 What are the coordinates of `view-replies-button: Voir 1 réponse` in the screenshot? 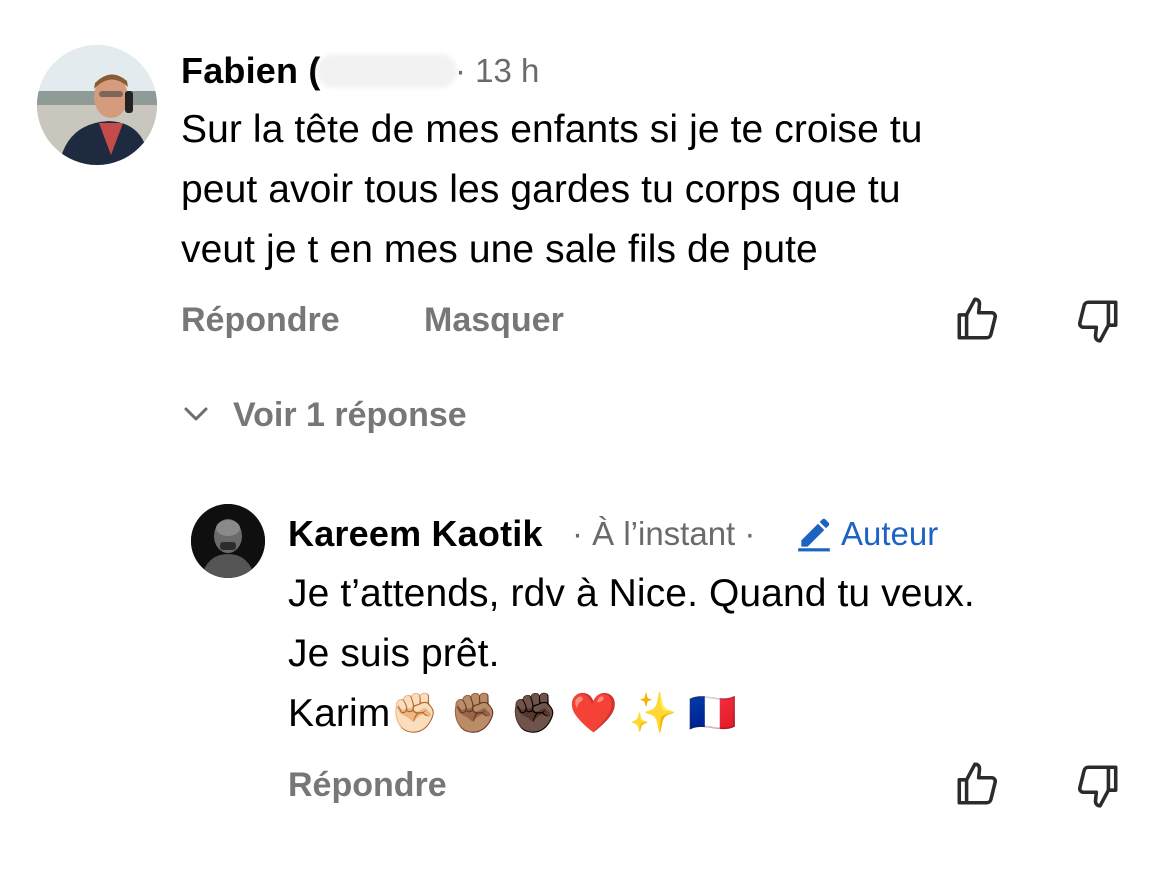 It's located at (350, 415).